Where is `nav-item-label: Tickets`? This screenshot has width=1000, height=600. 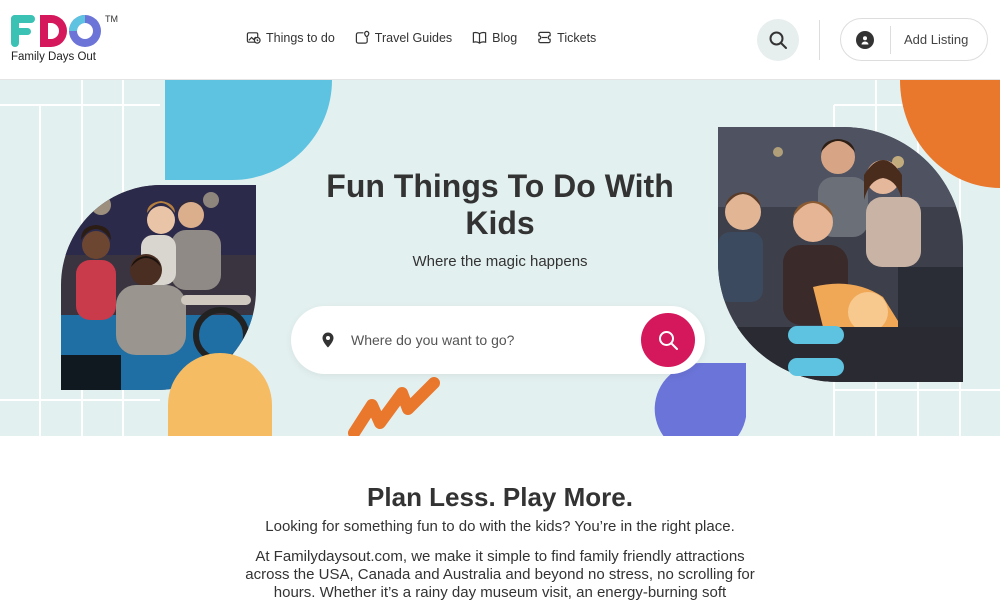 nav-item-label: Tickets is located at coordinates (577, 37).